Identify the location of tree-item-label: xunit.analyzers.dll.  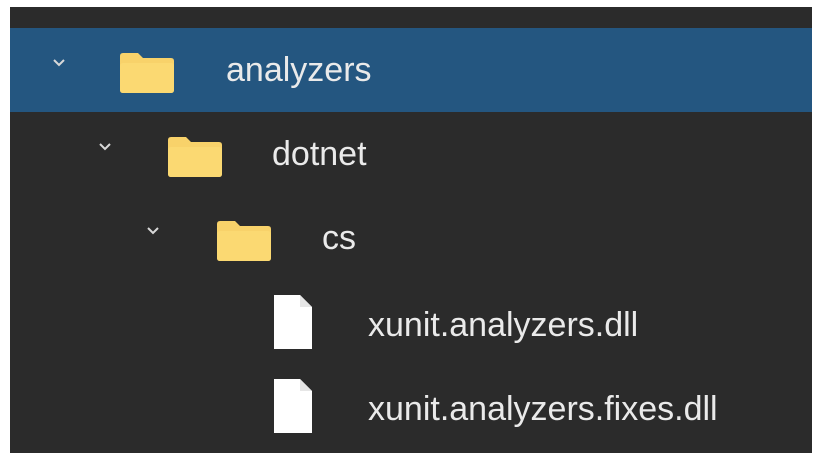
(503, 325).